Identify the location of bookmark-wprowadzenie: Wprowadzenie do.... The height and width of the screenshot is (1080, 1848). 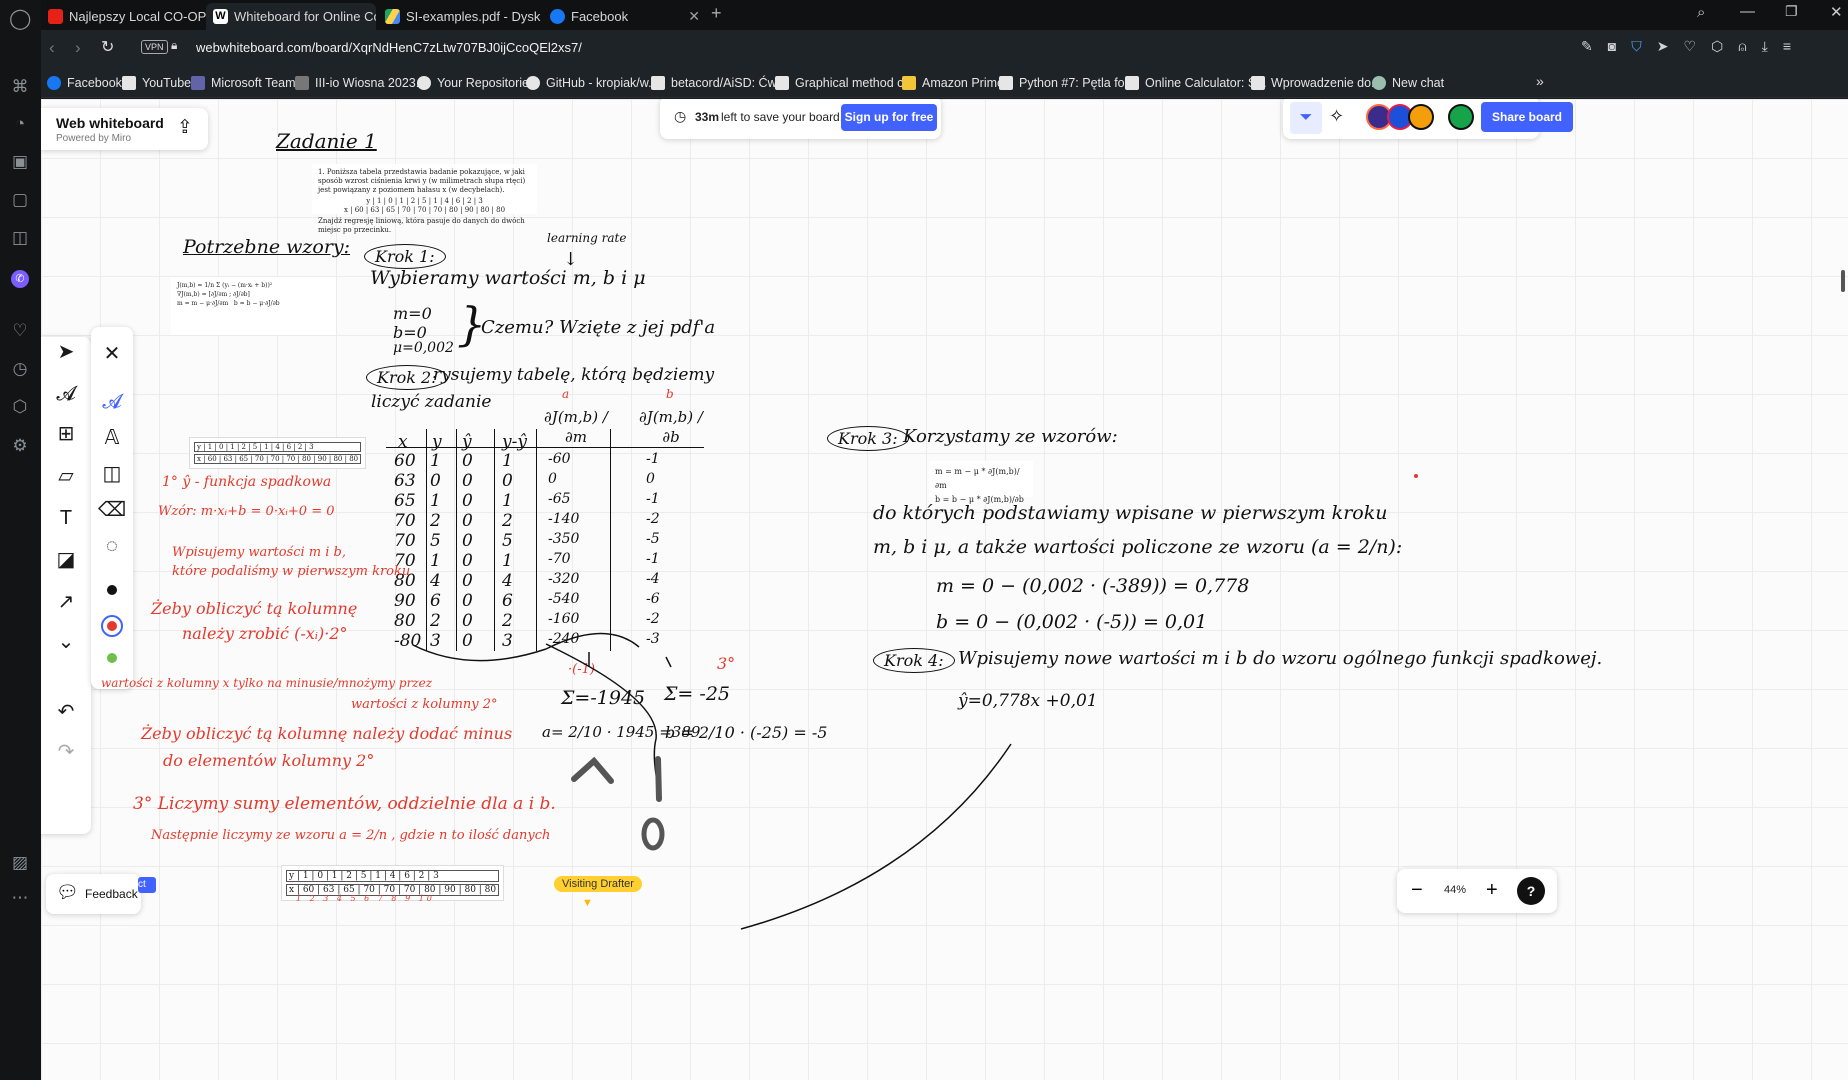
(1316, 83).